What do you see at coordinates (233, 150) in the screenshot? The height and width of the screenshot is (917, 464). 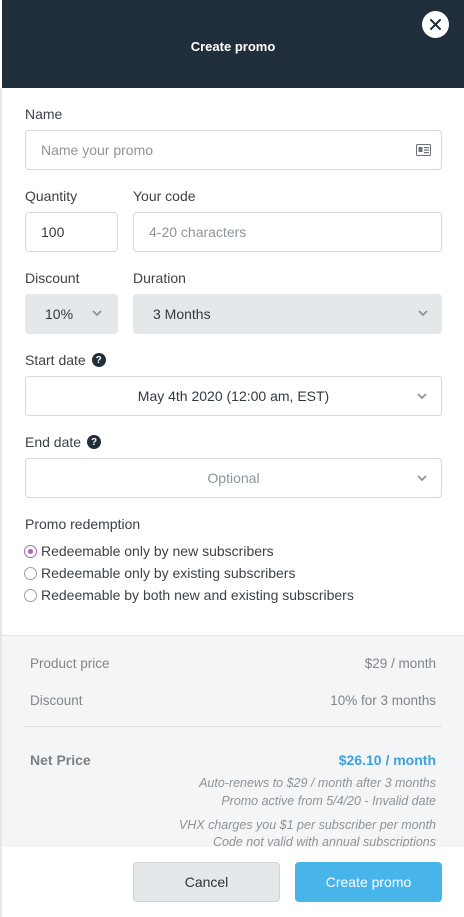 I see `name-input: Name your promo` at bounding box center [233, 150].